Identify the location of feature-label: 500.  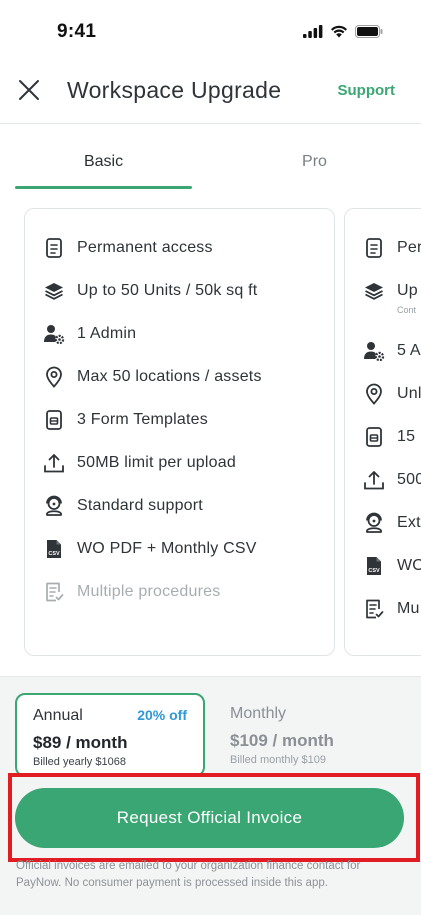
(409, 479).